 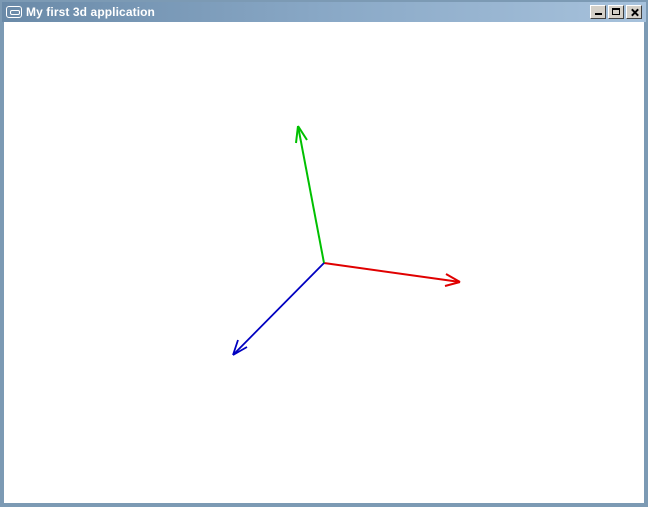 I want to click on x-axis, so click(x=392, y=274).